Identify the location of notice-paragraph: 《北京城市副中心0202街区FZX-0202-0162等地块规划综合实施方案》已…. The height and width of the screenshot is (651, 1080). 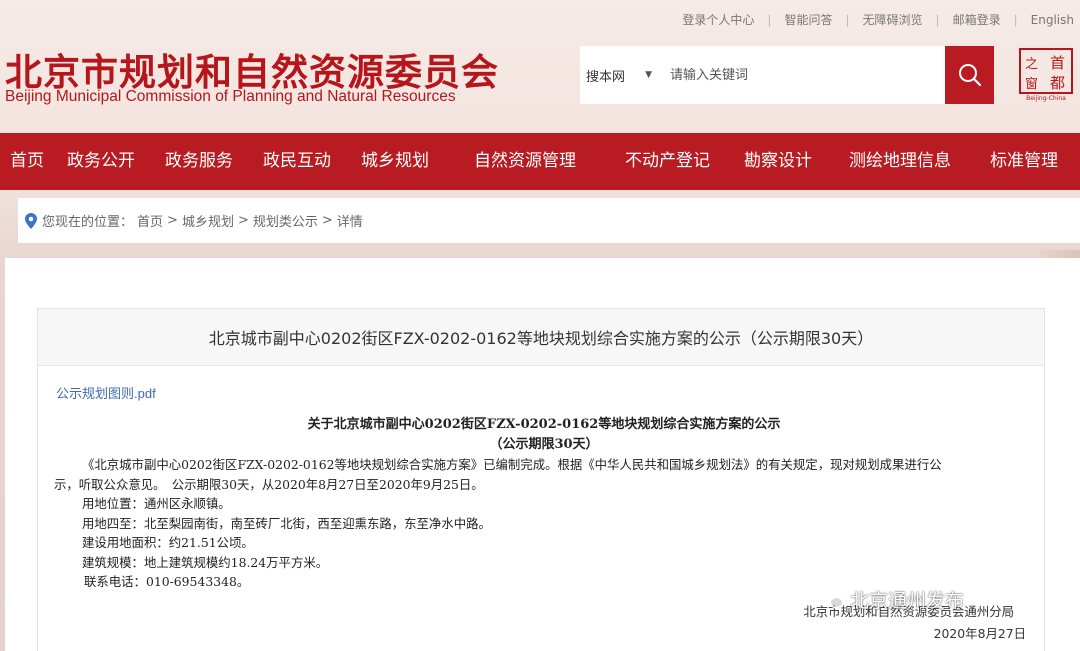
(512, 464).